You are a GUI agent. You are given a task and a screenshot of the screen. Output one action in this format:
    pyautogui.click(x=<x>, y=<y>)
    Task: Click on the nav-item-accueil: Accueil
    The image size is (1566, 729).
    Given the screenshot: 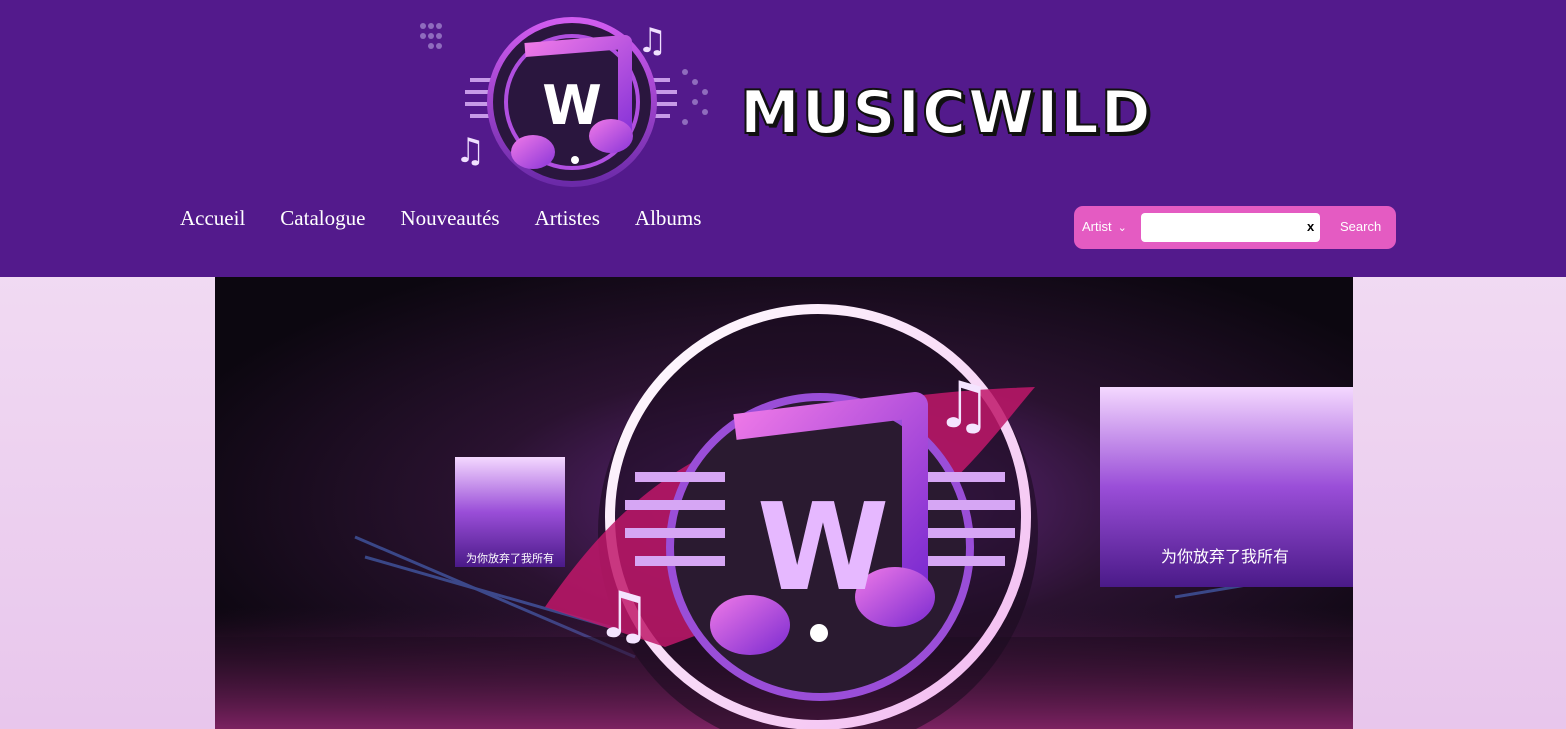 What is the action you would take?
    pyautogui.click(x=212, y=218)
    